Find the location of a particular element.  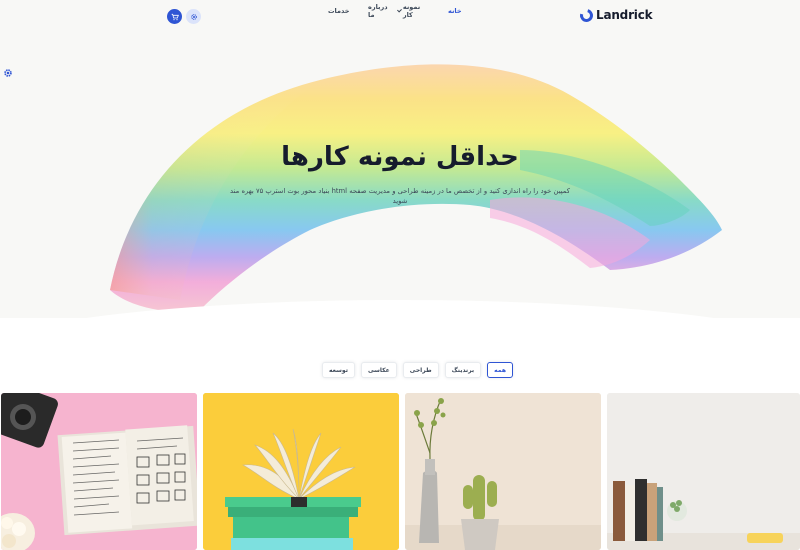

menu-item-portfolio: نمونه کار is located at coordinates (409, 11).